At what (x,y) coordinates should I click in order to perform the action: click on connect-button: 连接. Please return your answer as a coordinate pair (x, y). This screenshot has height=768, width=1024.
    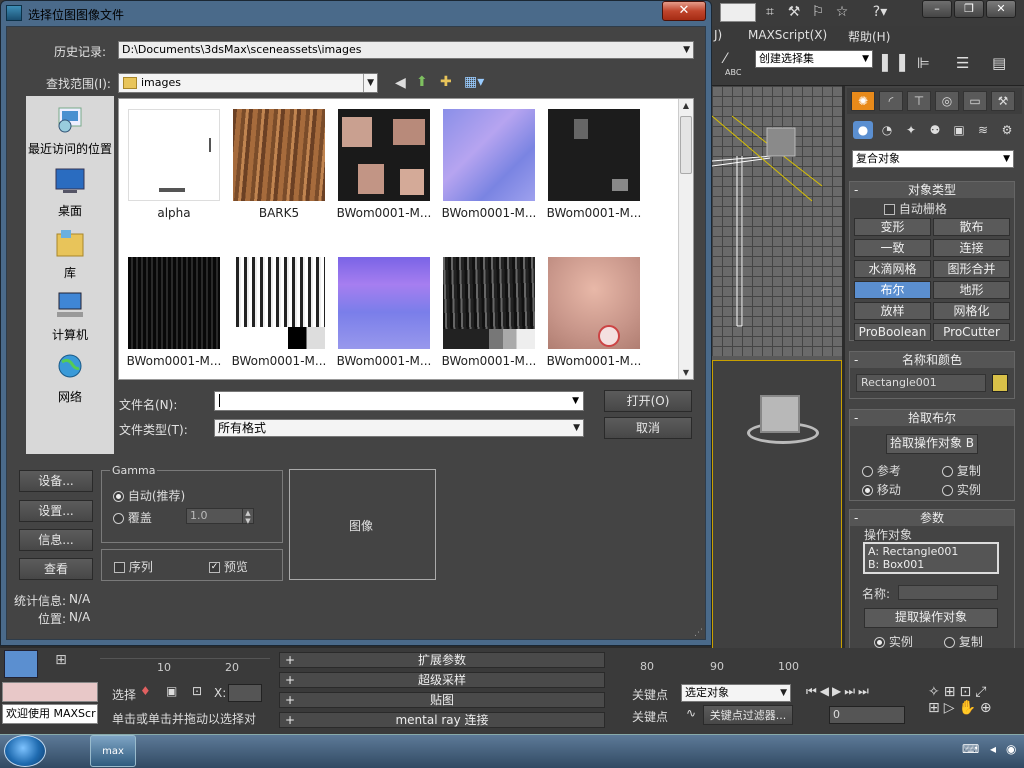
    Looking at the image, I should click on (971, 248).